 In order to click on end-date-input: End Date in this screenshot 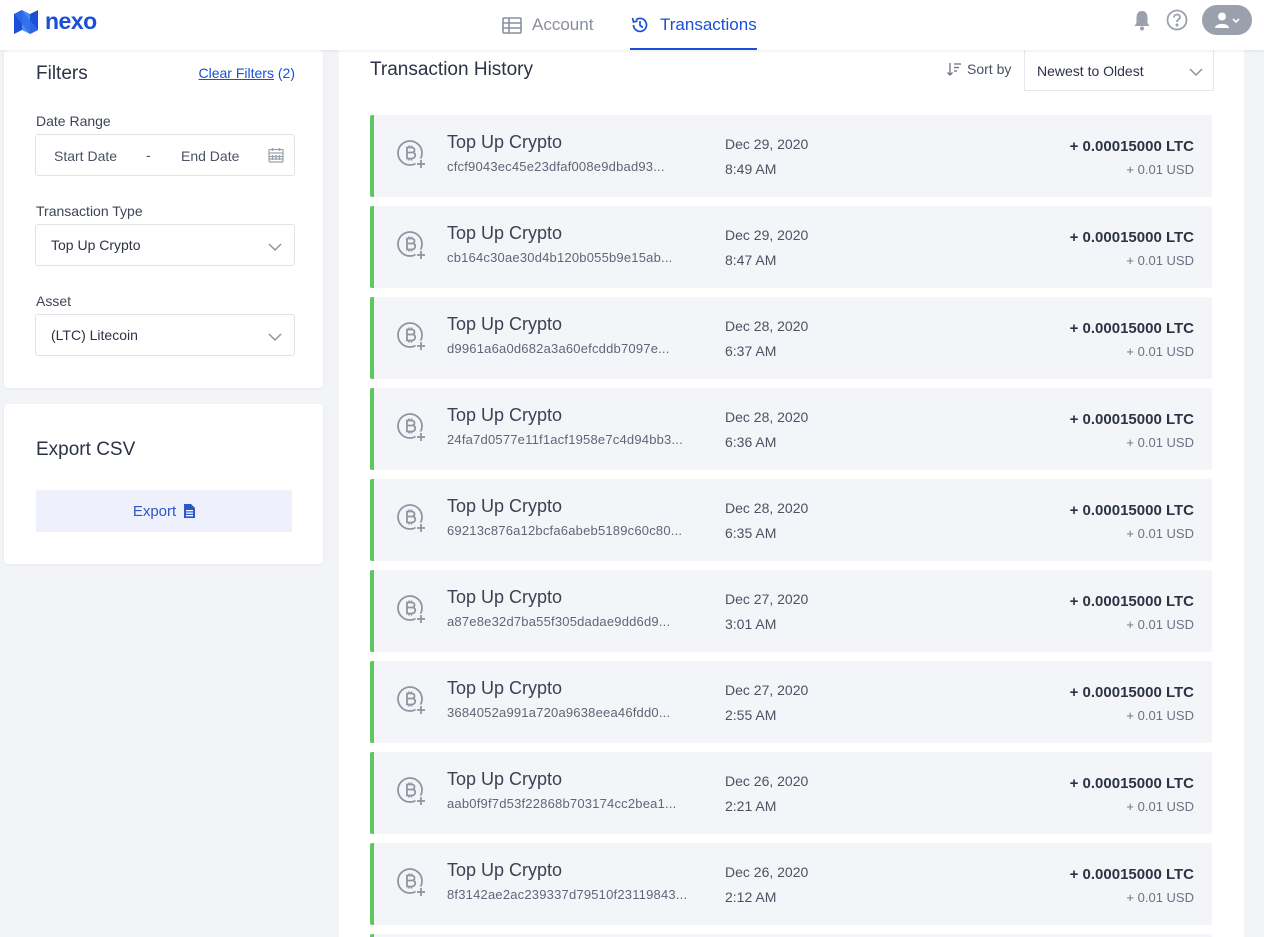, I will do `click(210, 156)`.